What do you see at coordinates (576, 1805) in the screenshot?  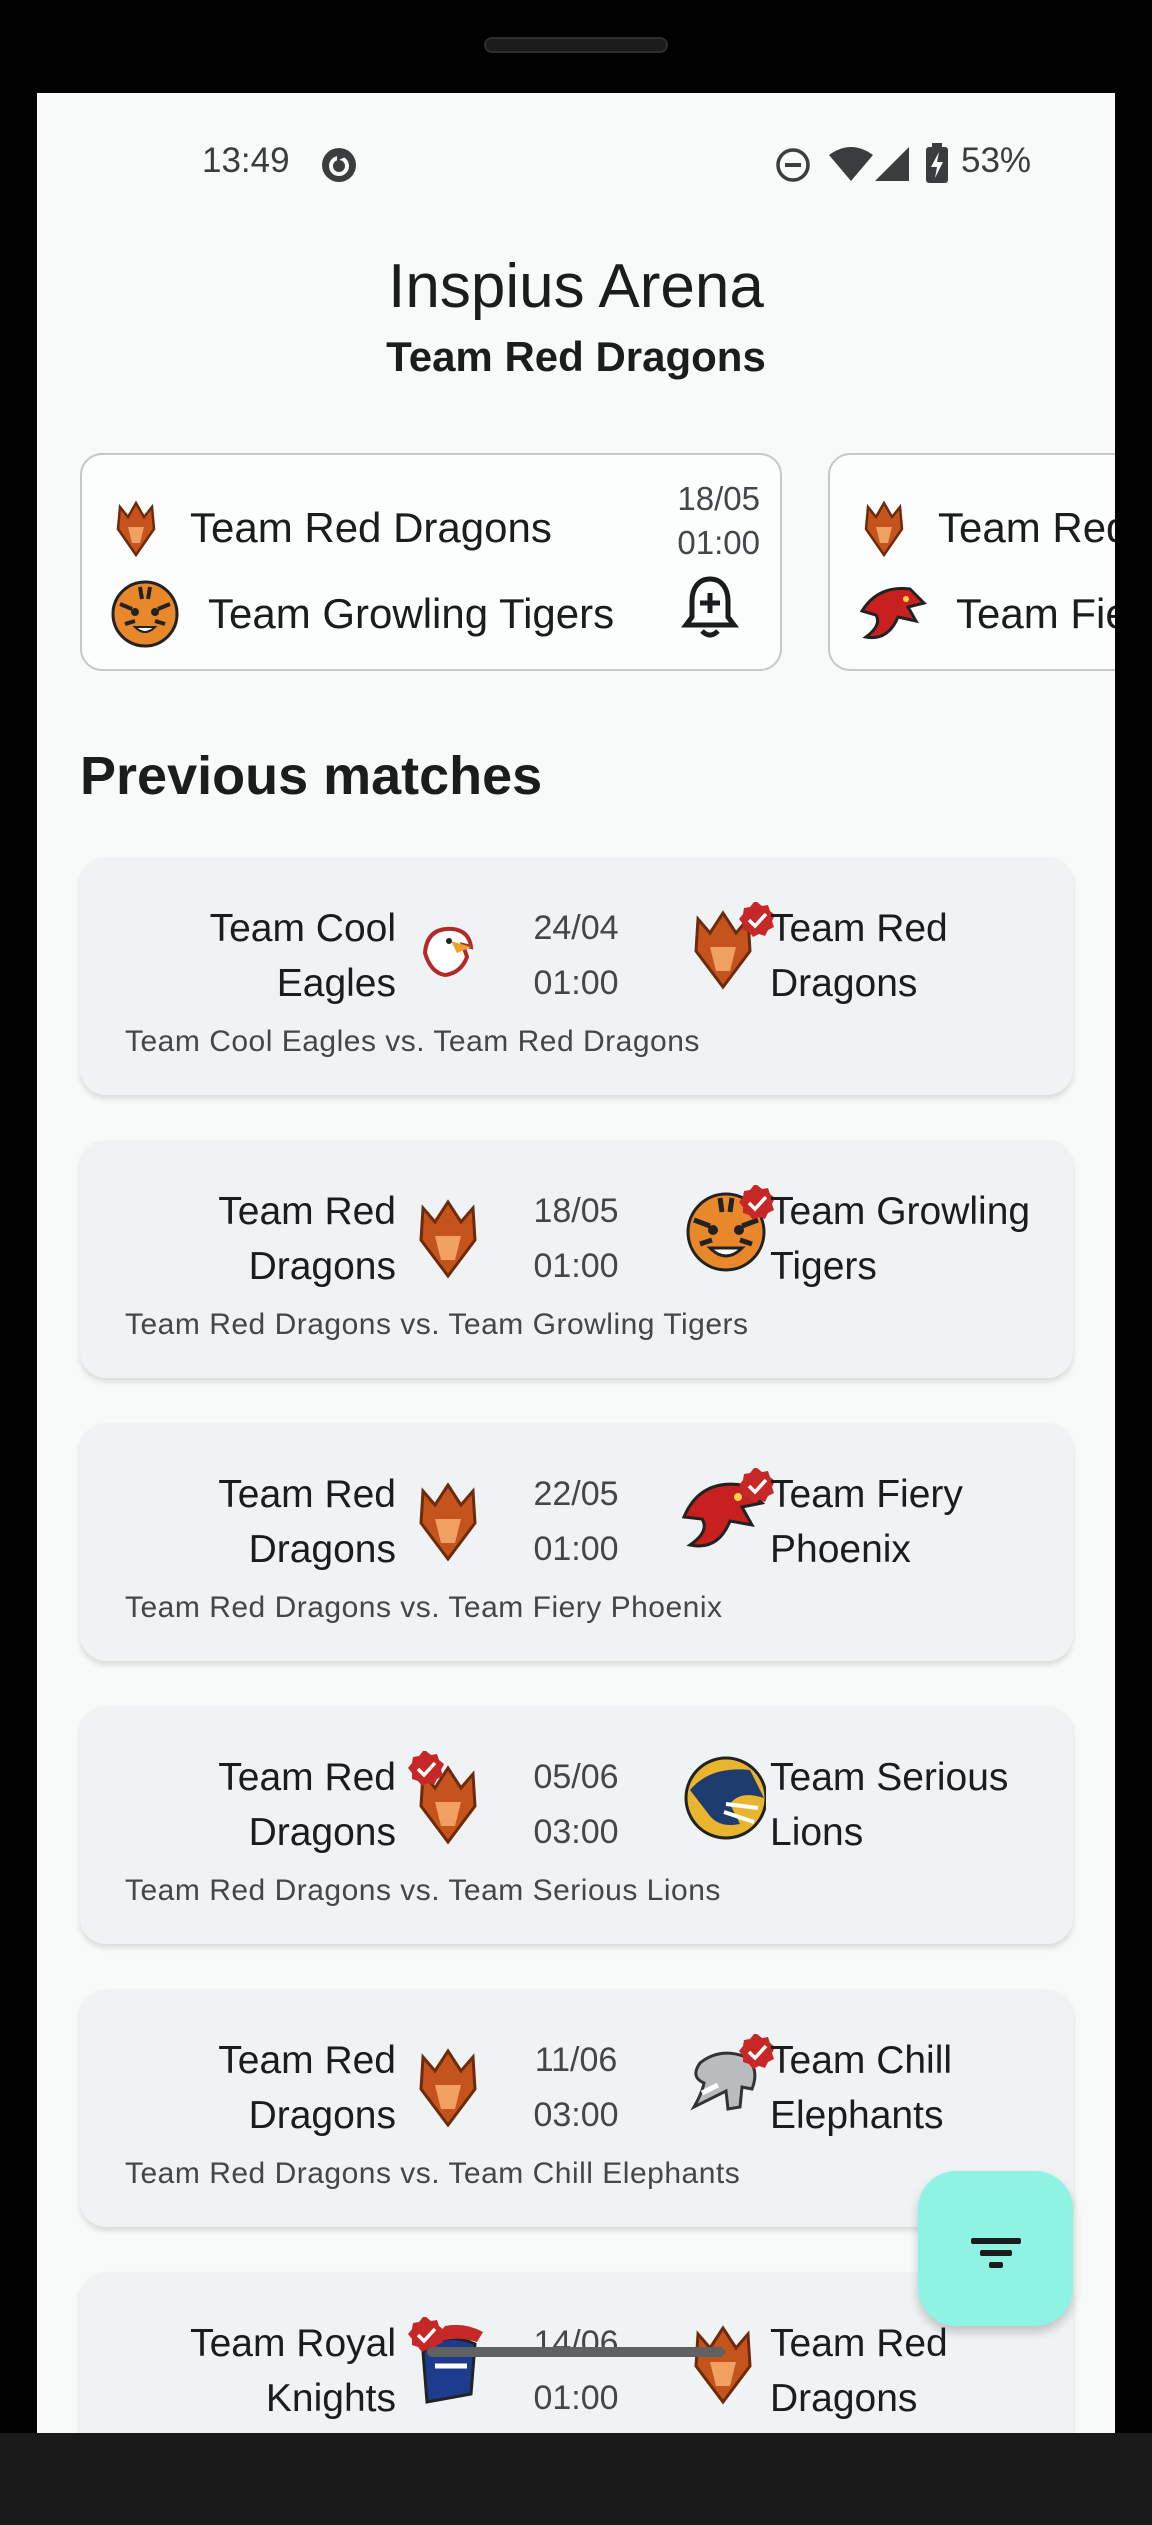 I see `match-datetime: 05/06 03:00` at bounding box center [576, 1805].